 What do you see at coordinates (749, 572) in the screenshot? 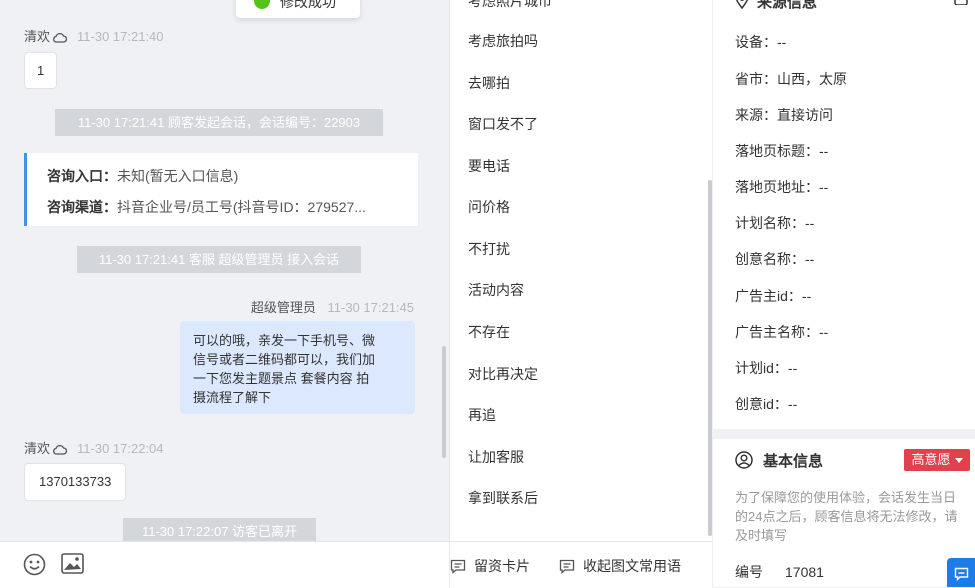
I see `id-label: 编号` at bounding box center [749, 572].